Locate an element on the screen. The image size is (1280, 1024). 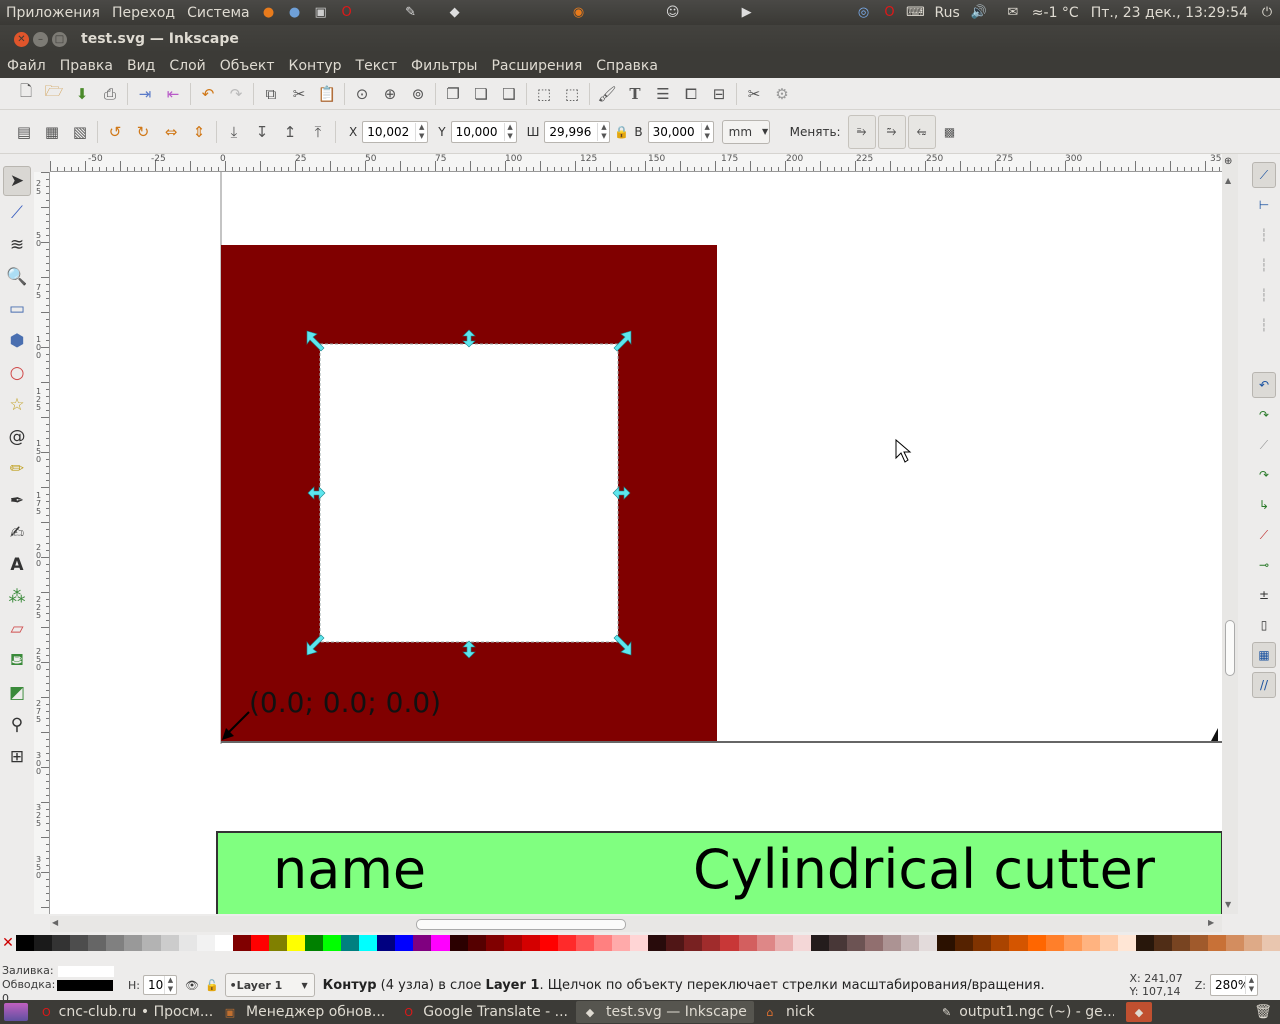
scale-corners-toggle: ⥲ is located at coordinates (891, 131).